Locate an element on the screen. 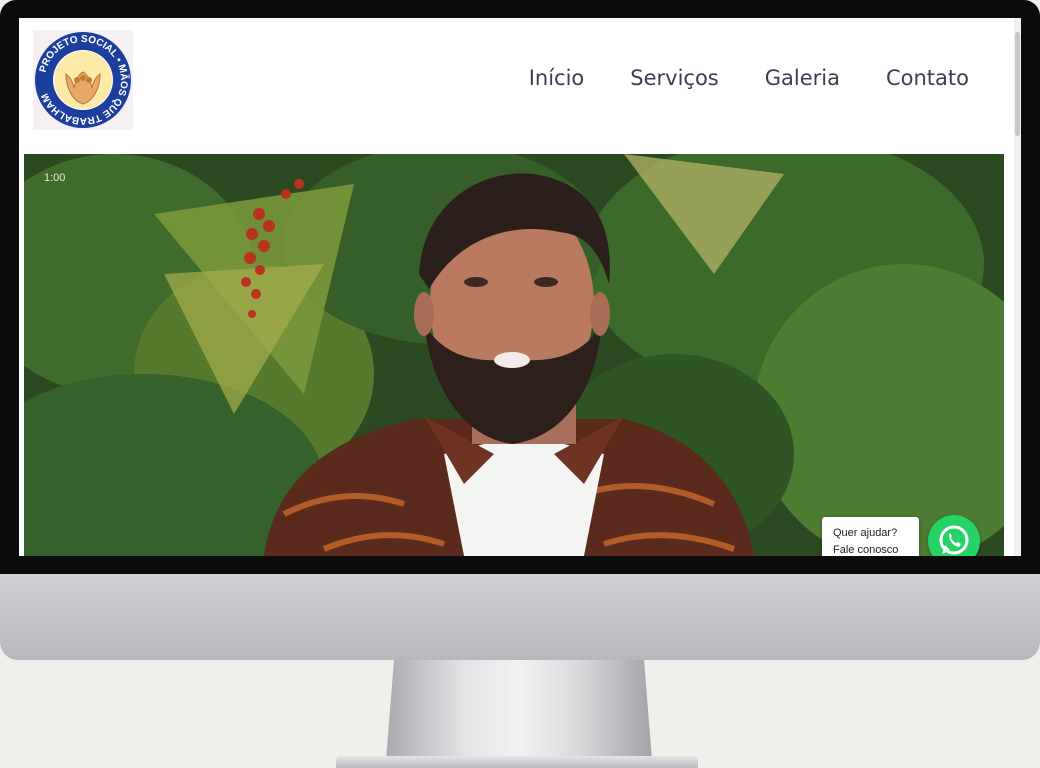 Image resolution: width=1040 pixels, height=768 pixels. nav-link-galeria: Galeria is located at coordinates (802, 78).